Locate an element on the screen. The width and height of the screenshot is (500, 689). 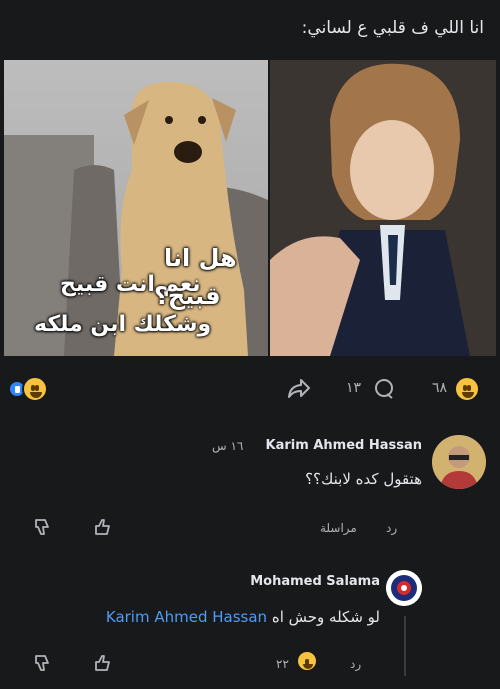
comment-body: لو شكله وحش اه is located at coordinates (325, 617).